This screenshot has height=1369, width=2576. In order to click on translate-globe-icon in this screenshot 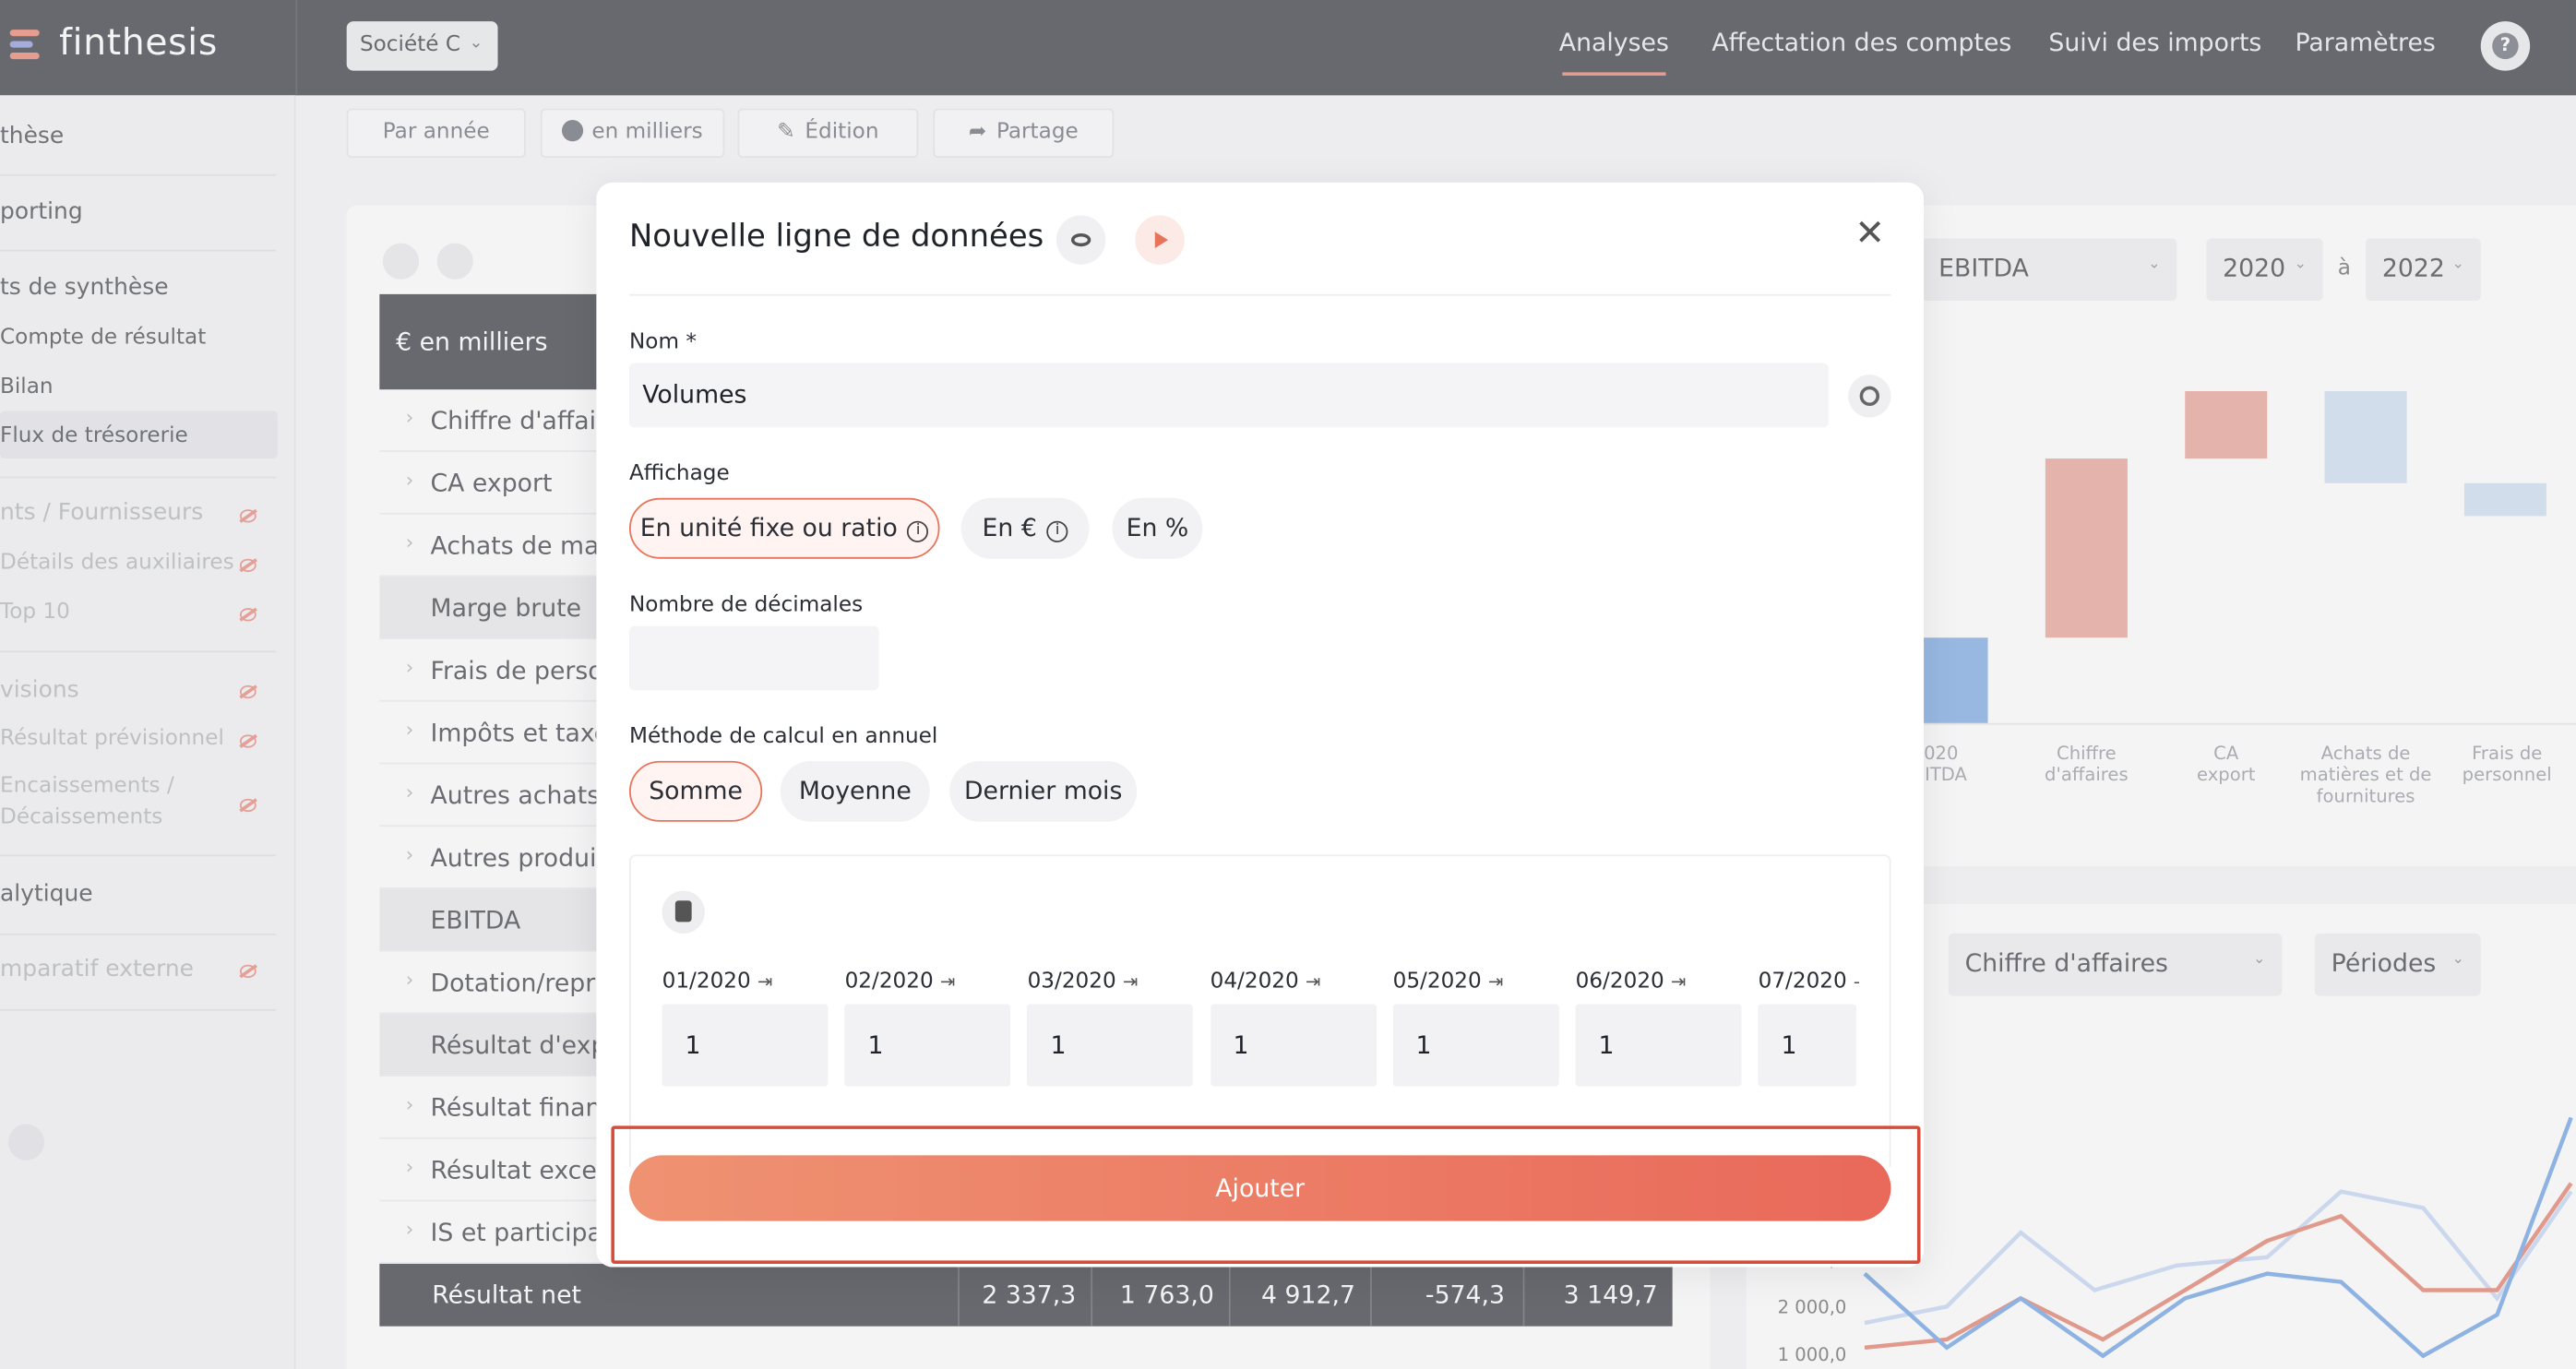, I will do `click(1870, 396)`.